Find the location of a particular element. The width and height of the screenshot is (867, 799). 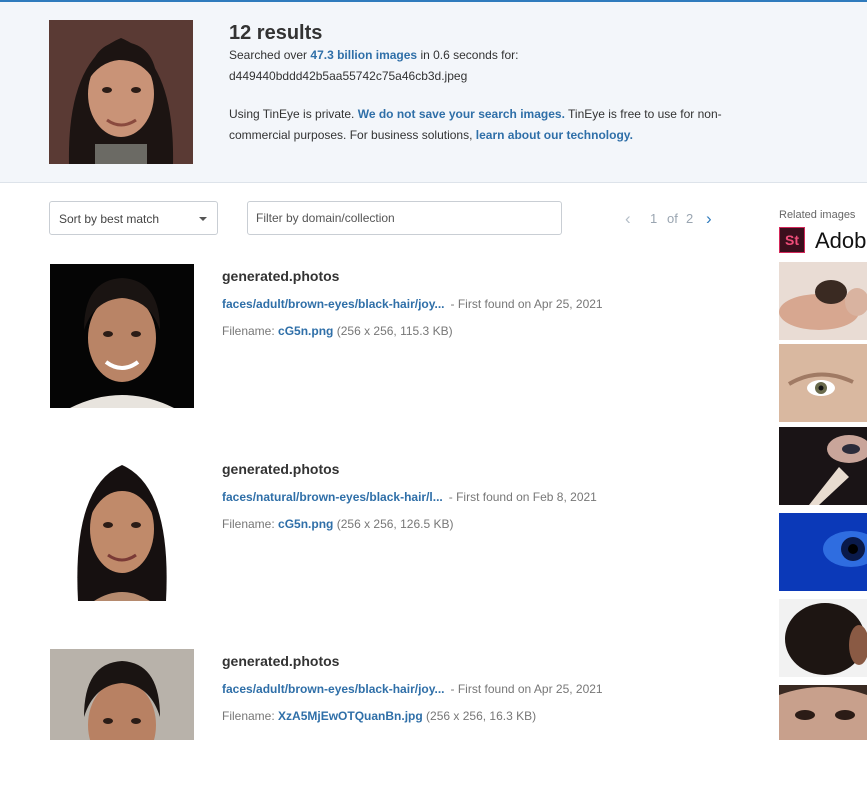

query-filename: d449440bddd42b5aa55742c75a46cb3d.jpeg is located at coordinates (348, 76).